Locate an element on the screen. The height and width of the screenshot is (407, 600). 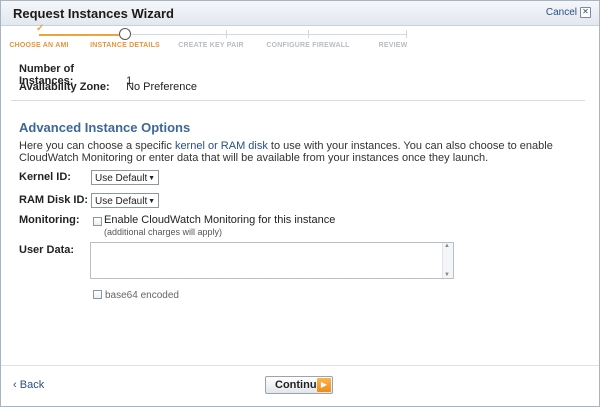
description-text: Here you can choose a specific is located at coordinates (95, 146).